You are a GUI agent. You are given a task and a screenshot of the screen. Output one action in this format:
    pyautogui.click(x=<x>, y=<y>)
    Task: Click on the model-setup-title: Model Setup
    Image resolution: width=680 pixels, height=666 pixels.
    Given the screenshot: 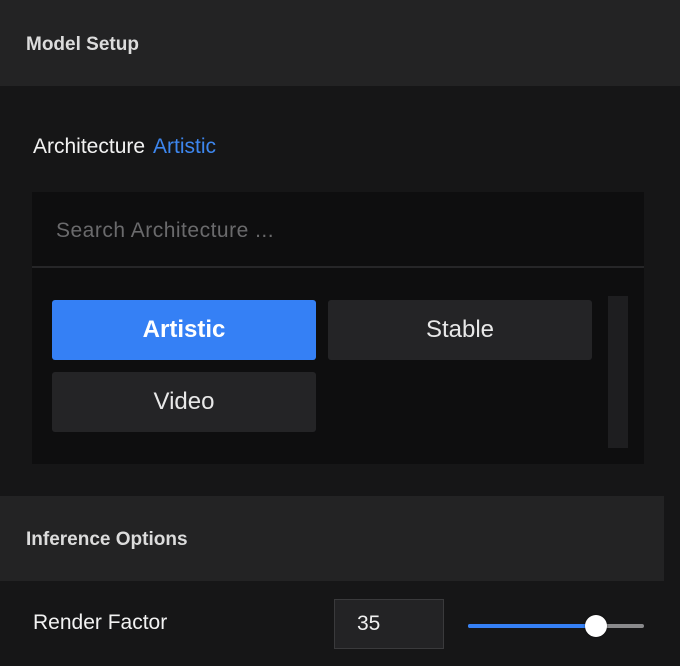 What is the action you would take?
    pyautogui.click(x=82, y=44)
    